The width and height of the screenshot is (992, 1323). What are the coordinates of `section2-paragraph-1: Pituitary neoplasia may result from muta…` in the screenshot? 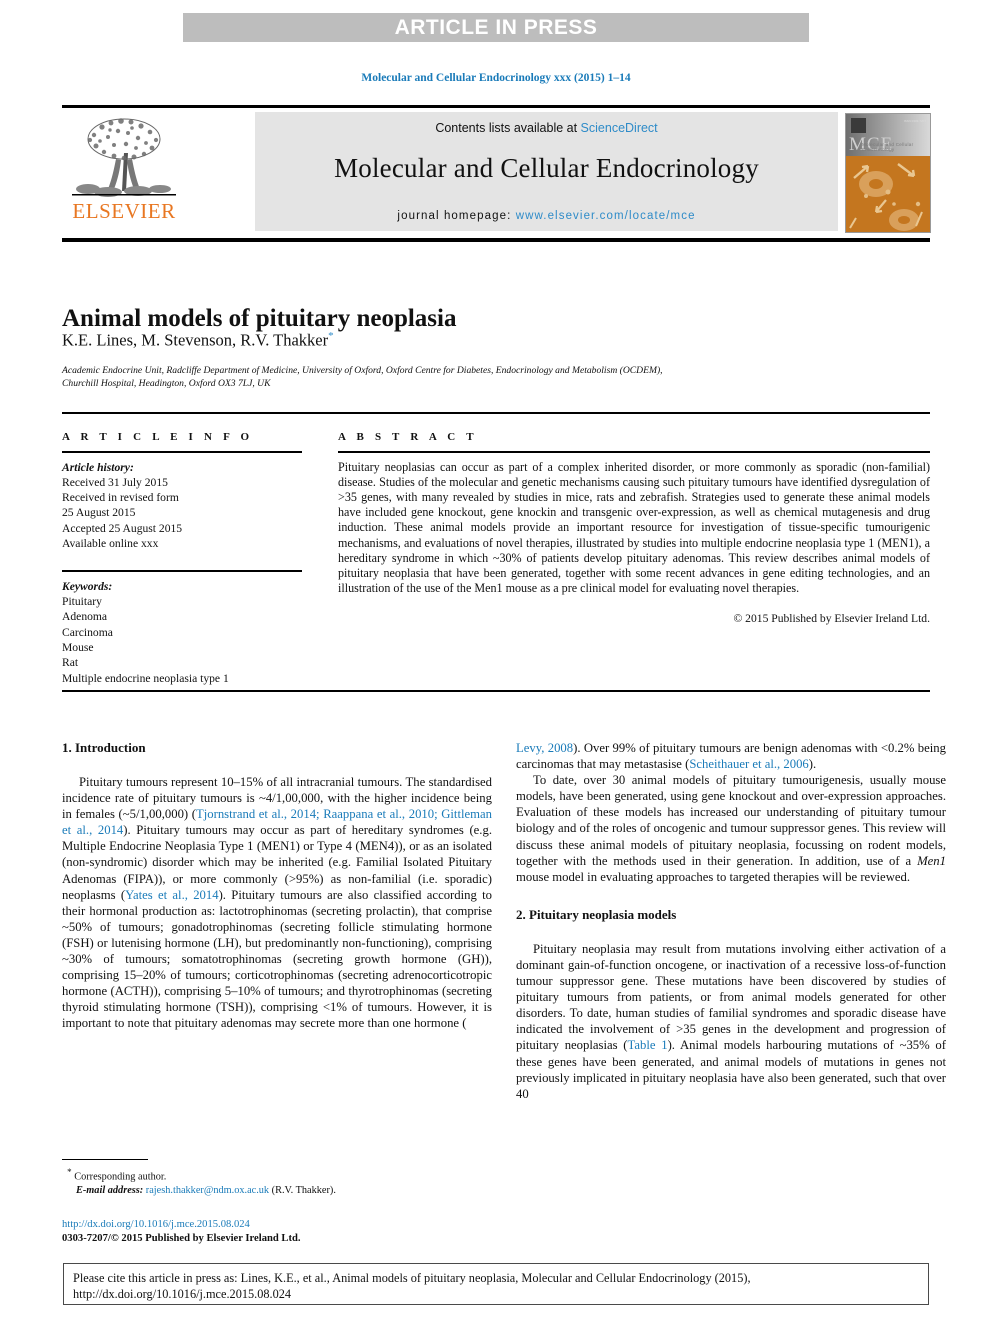 It's located at (731, 1021).